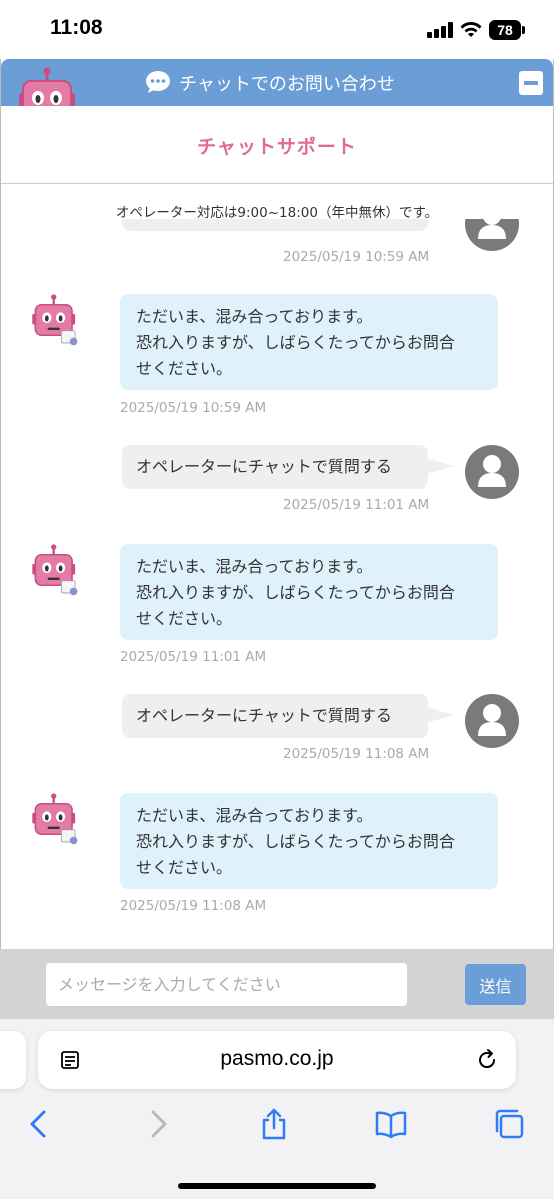  What do you see at coordinates (158, 82) in the screenshot?
I see `chat-bubble-icon` at bounding box center [158, 82].